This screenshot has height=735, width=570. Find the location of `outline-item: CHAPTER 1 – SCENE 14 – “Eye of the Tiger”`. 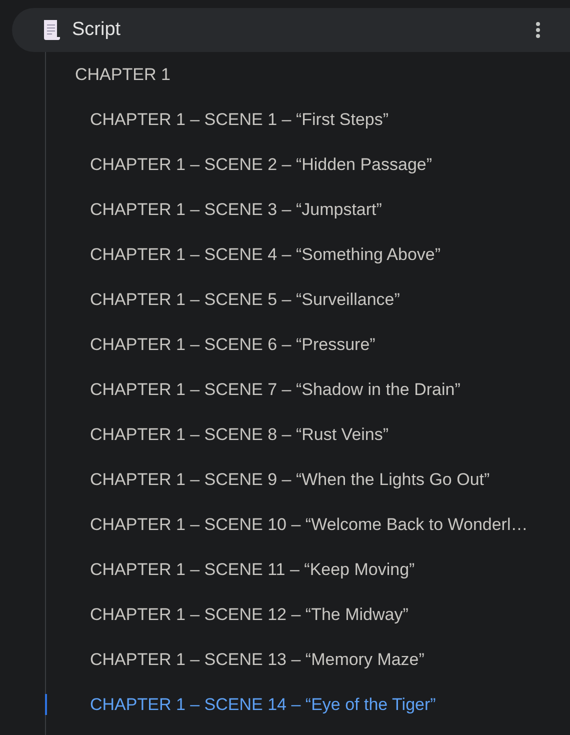

outline-item: CHAPTER 1 – SCENE 14 – “Eye of the Tiger” is located at coordinates (263, 704).